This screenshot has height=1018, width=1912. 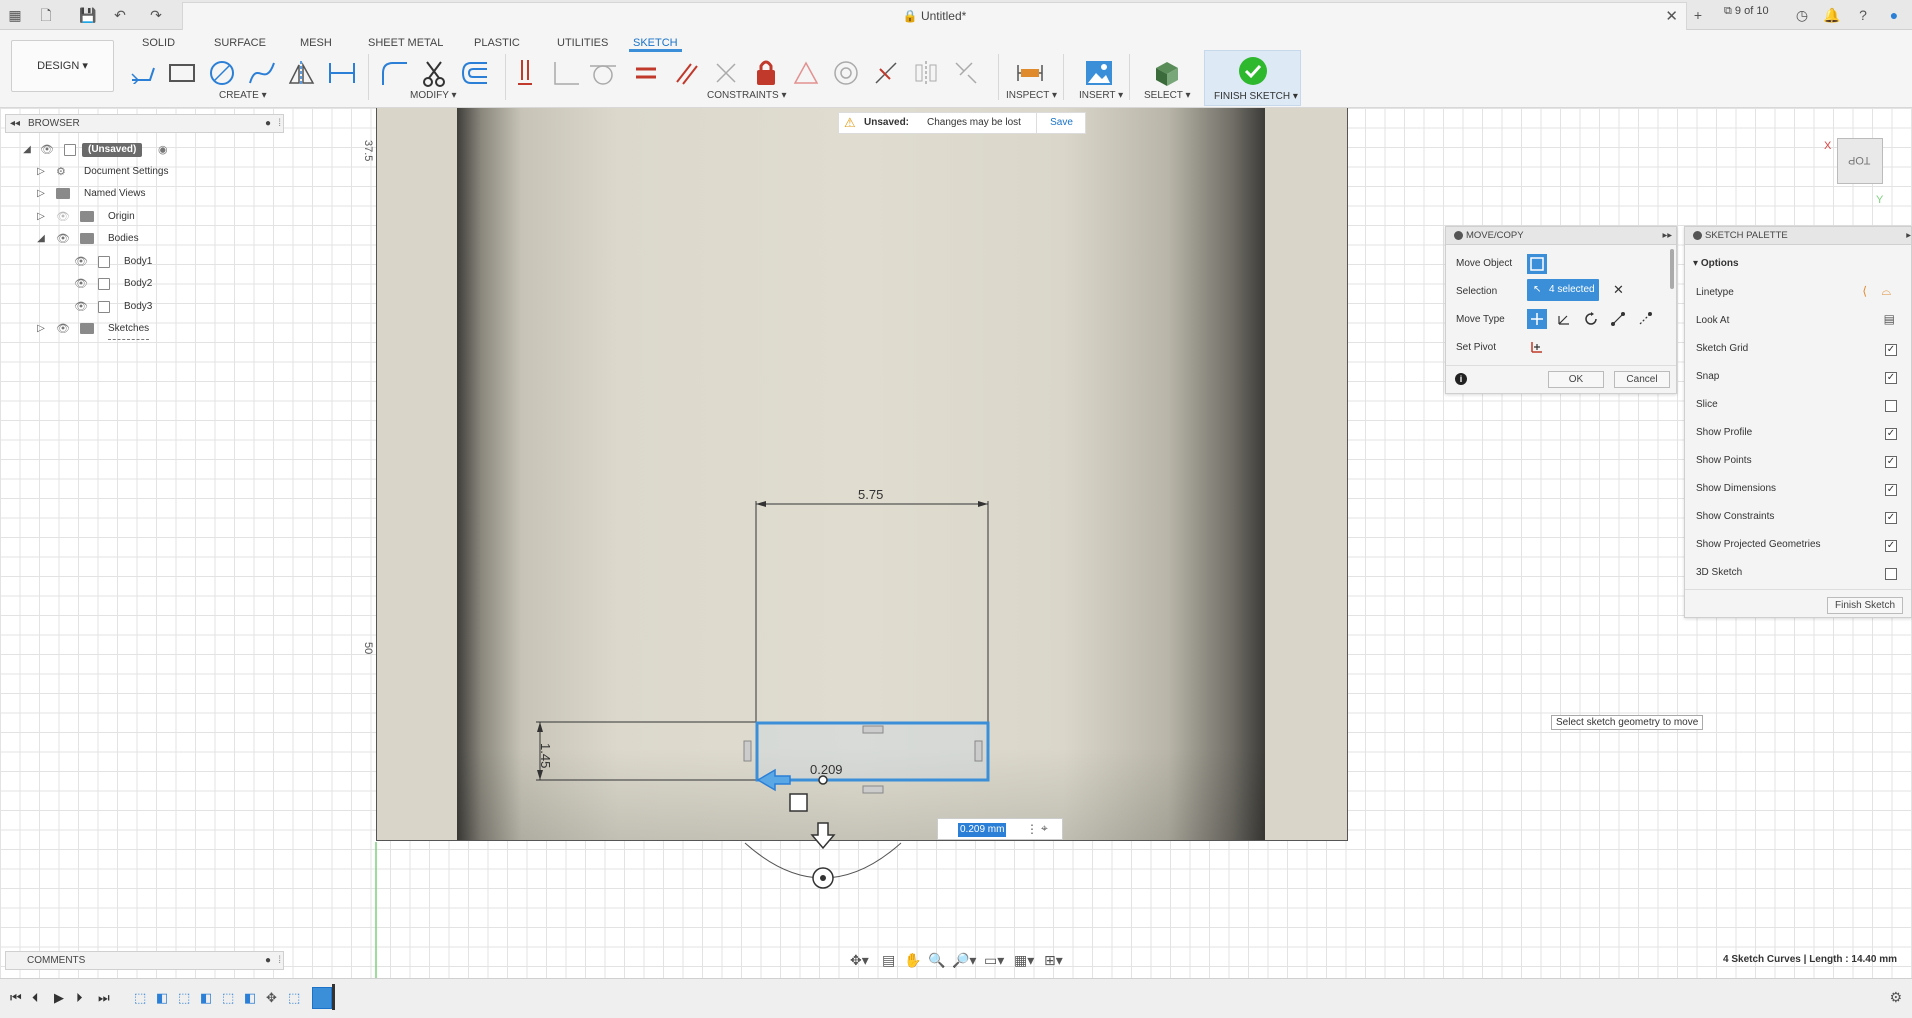 I want to click on browser-resize-icon: ⁞, so click(x=279, y=123).